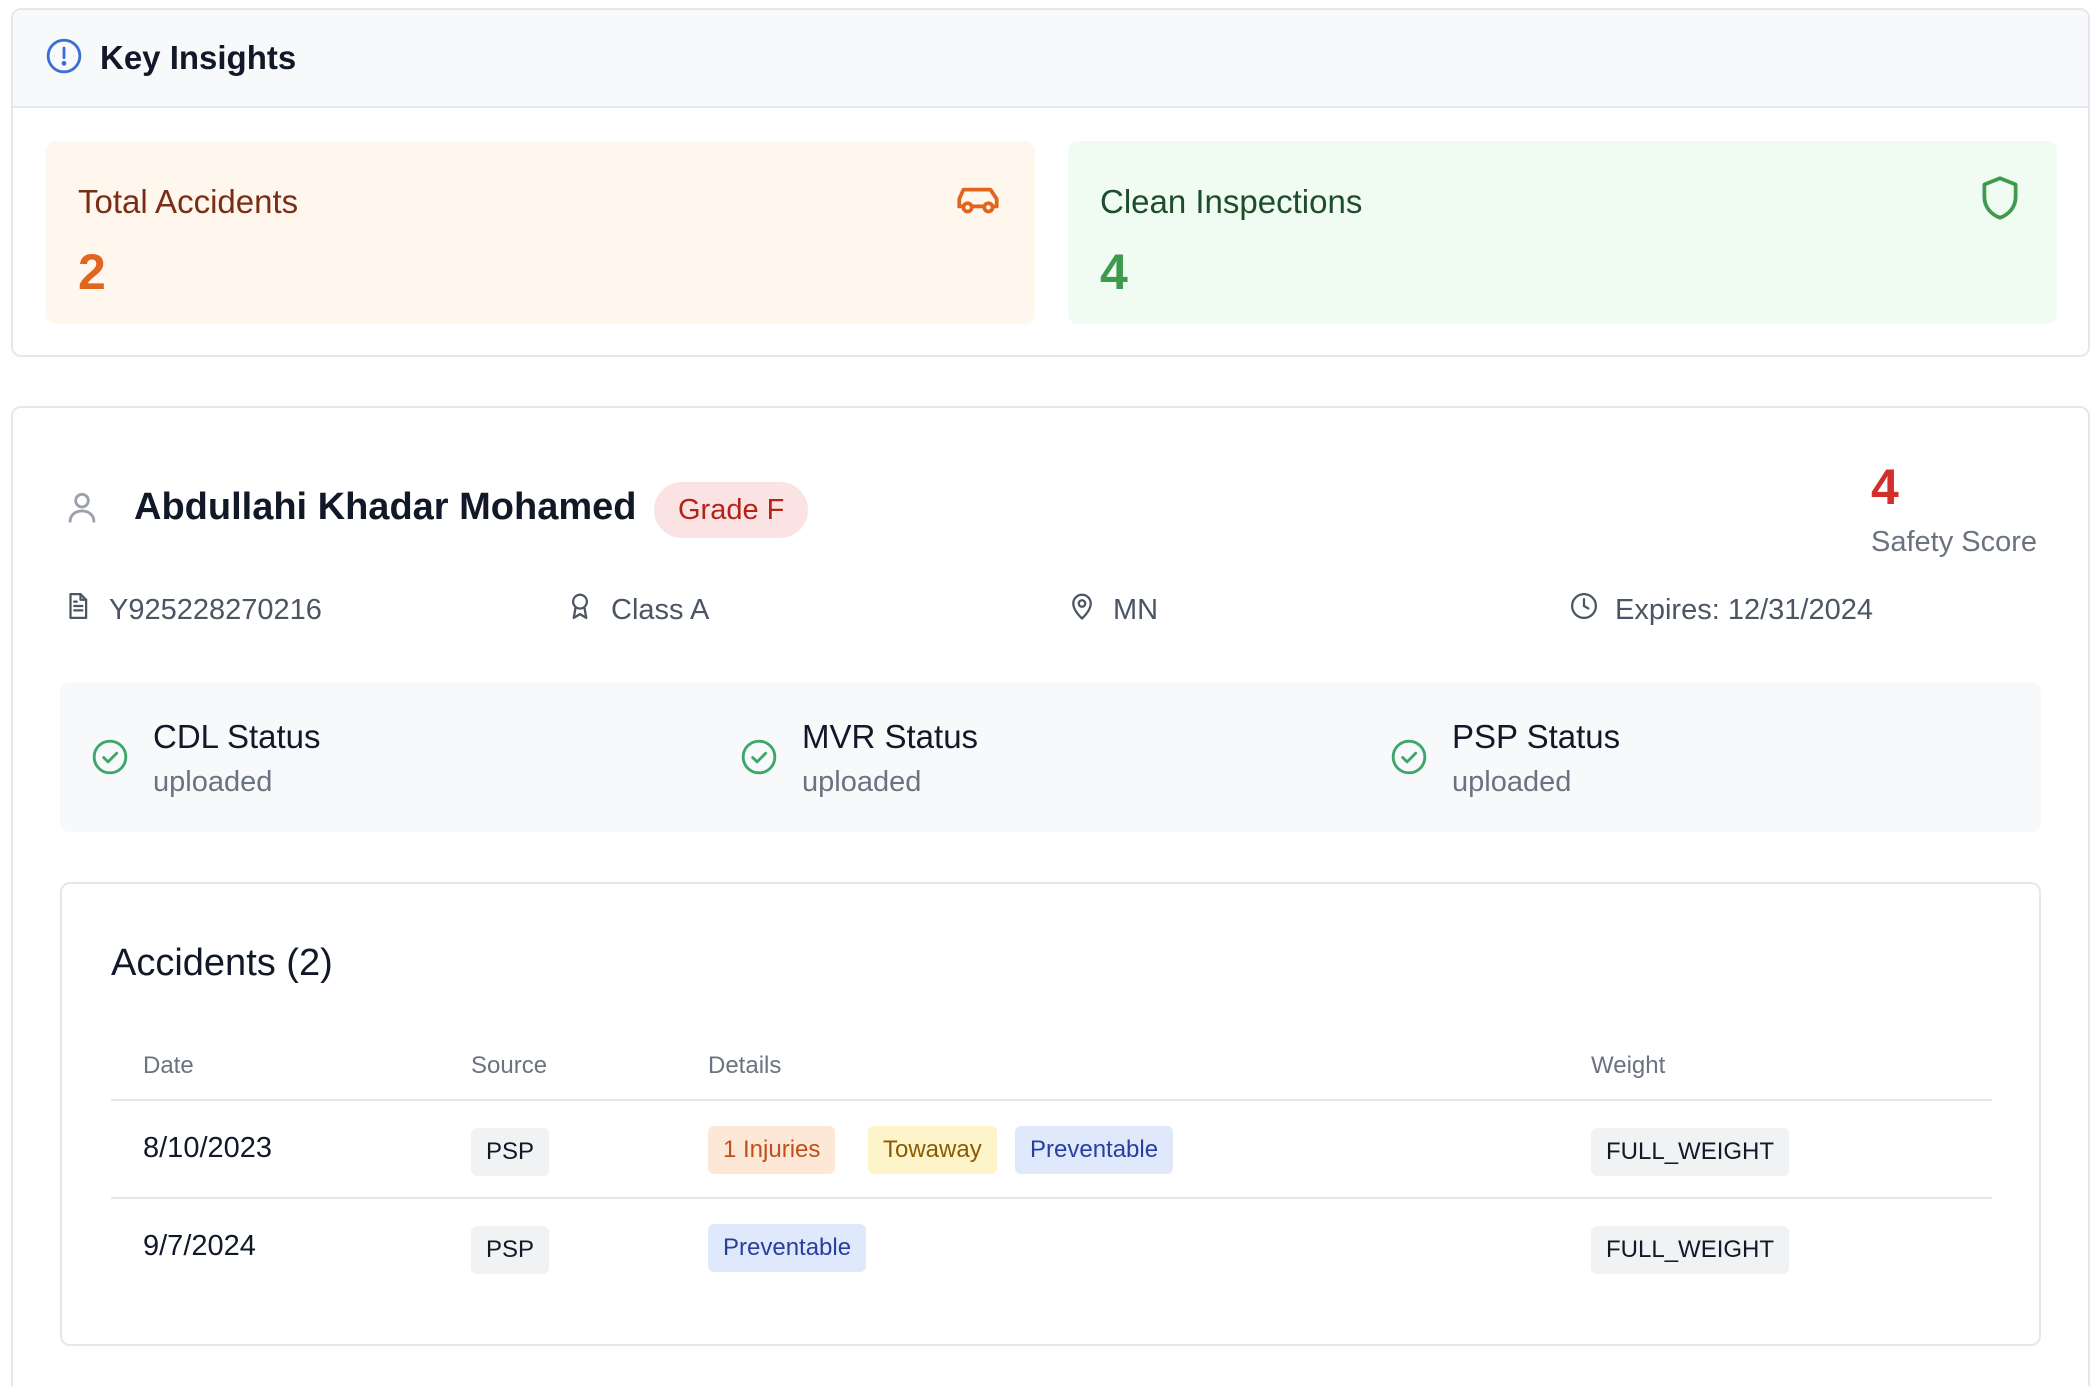 Image resolution: width=2090 pixels, height=1386 pixels. What do you see at coordinates (509, 1065) in the screenshot?
I see `column-header-source: Source` at bounding box center [509, 1065].